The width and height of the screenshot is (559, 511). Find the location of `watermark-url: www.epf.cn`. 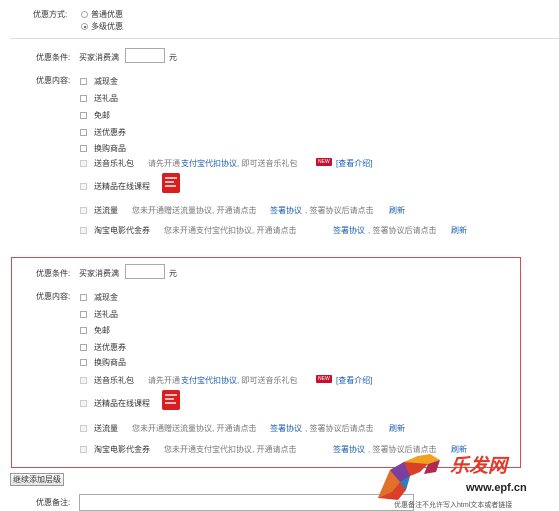

watermark-url: www.epf.cn is located at coordinates (496, 488).